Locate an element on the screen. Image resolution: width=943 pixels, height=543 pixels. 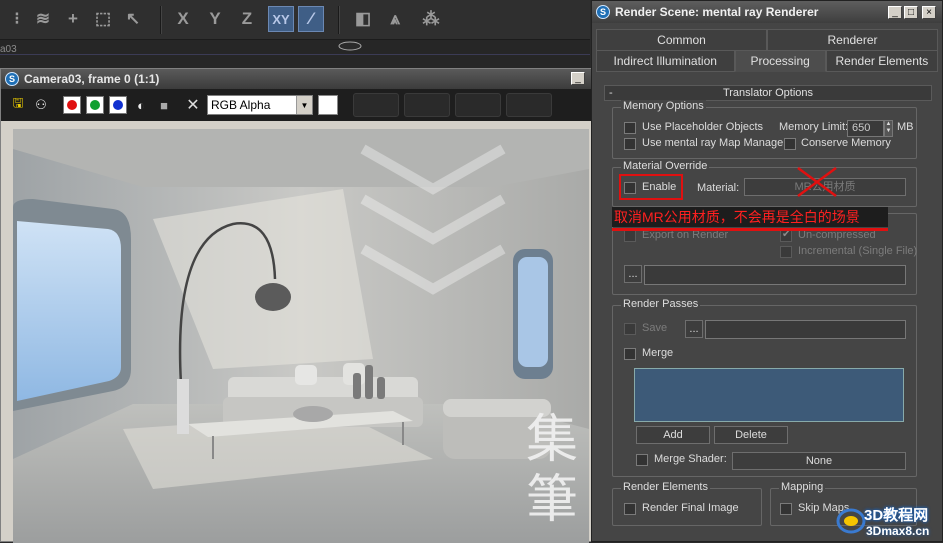
close-button: × is located at coordinates (929, 12).